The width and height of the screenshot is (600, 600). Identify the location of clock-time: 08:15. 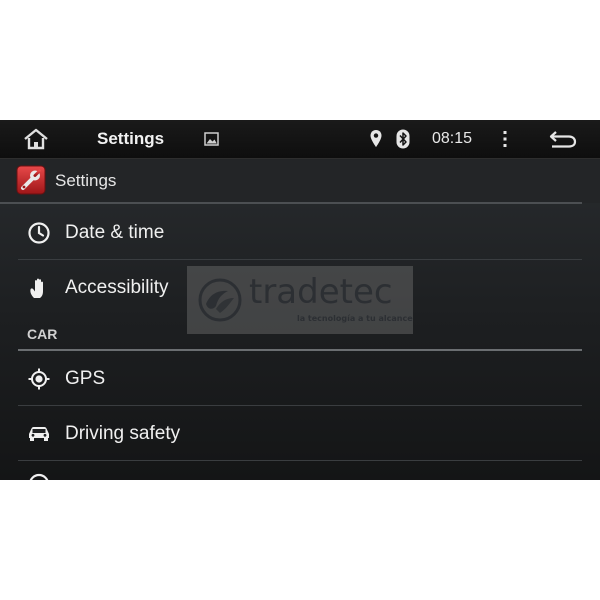
(452, 138).